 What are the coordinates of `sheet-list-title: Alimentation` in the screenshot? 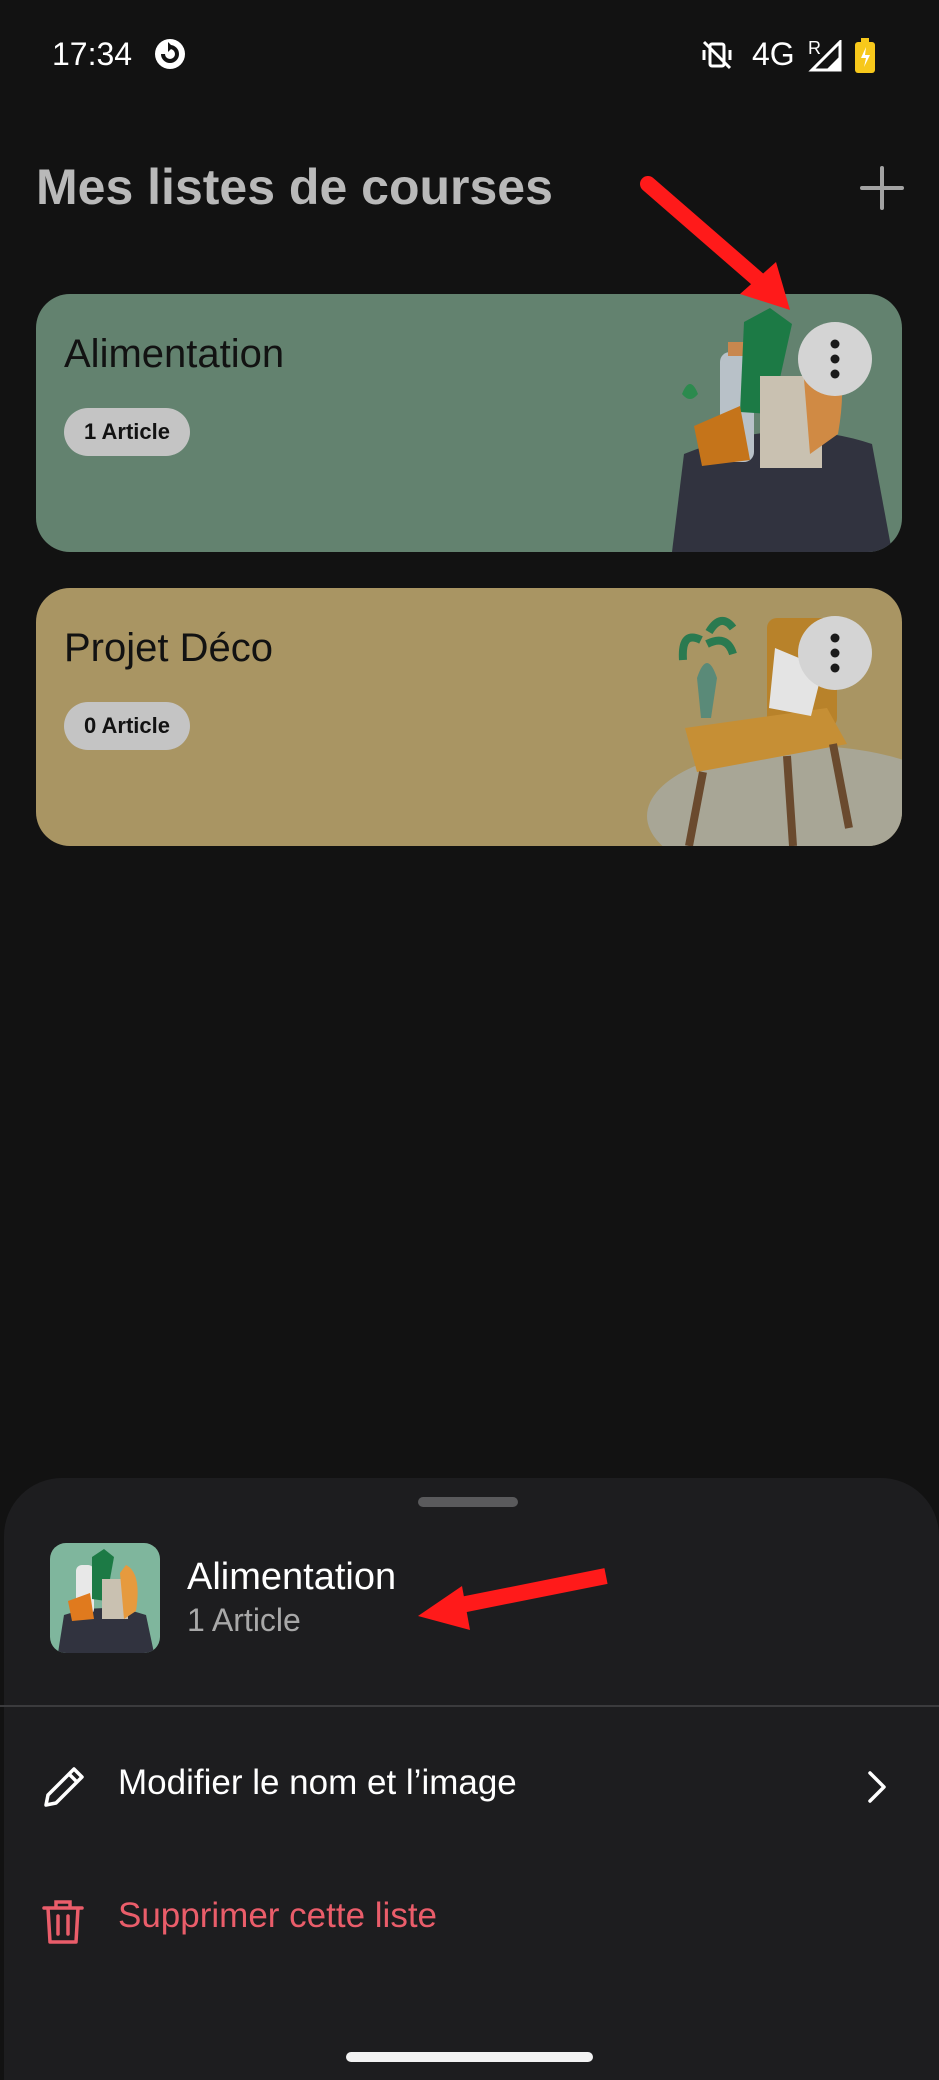 It's located at (292, 1577).